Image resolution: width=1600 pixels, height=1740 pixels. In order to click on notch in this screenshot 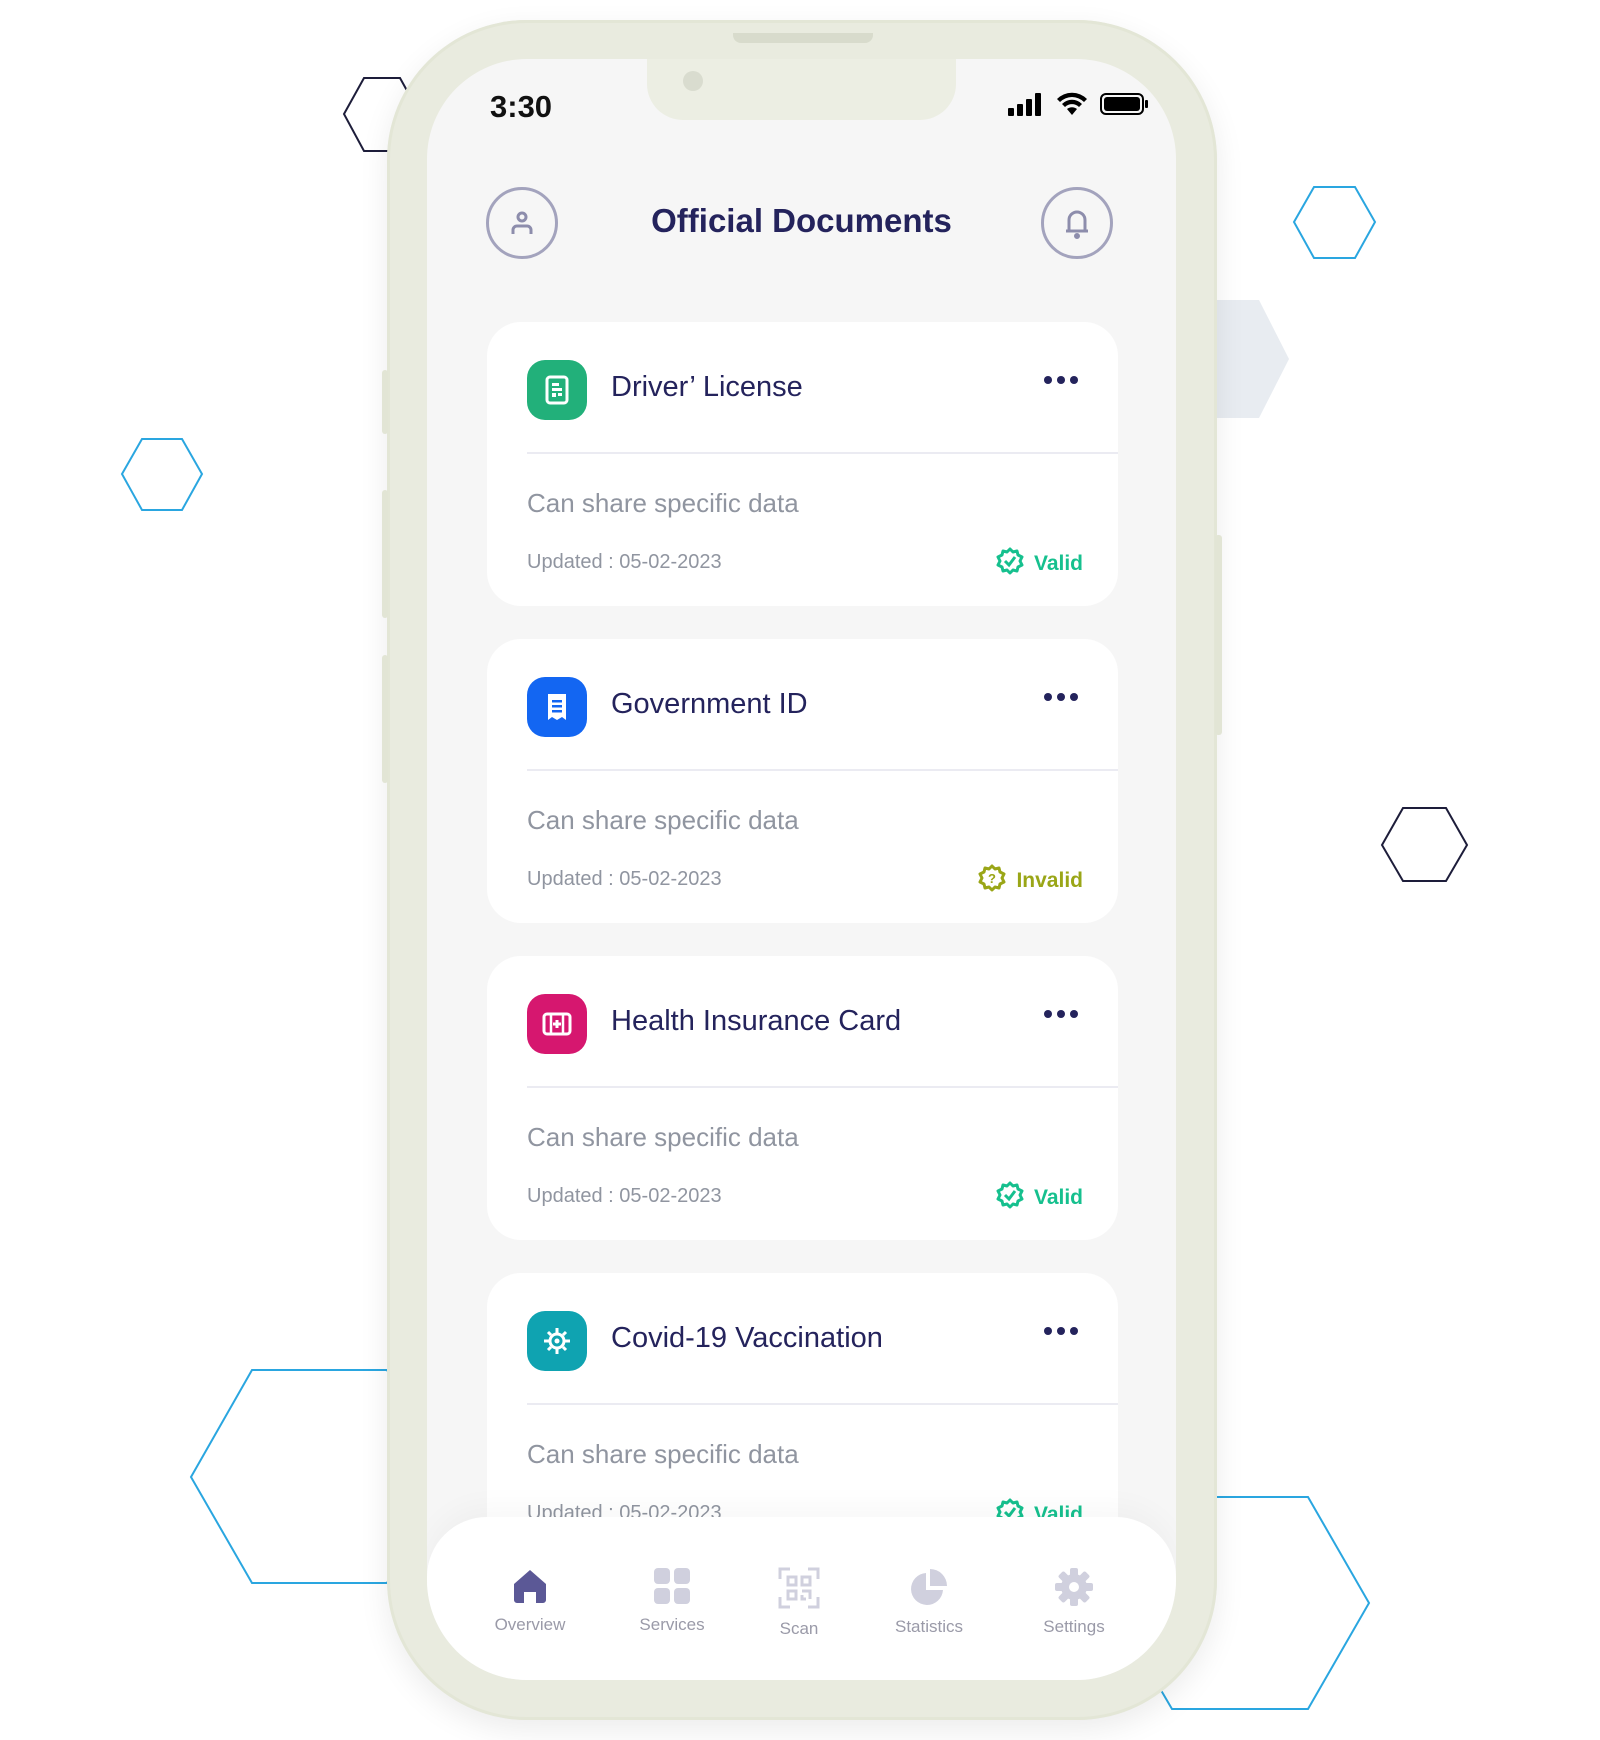, I will do `click(801, 89)`.